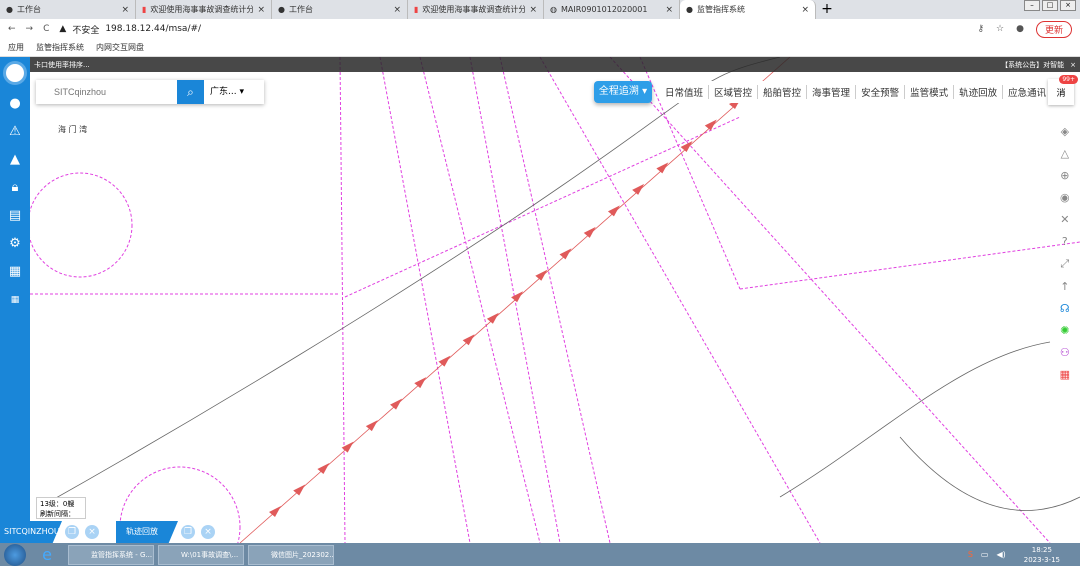 Image resolution: width=1080 pixels, height=566 pixels. What do you see at coordinates (15, 244) in the screenshot?
I see `settings-icon: ⚙` at bounding box center [15, 244].